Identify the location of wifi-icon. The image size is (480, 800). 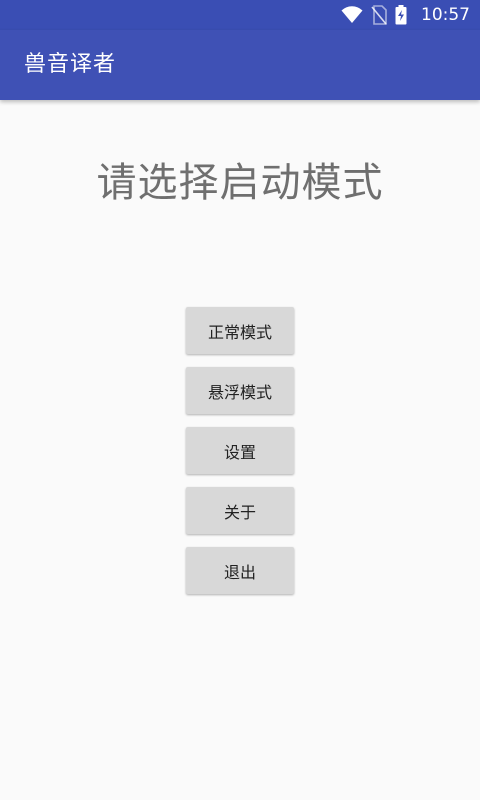
(352, 15).